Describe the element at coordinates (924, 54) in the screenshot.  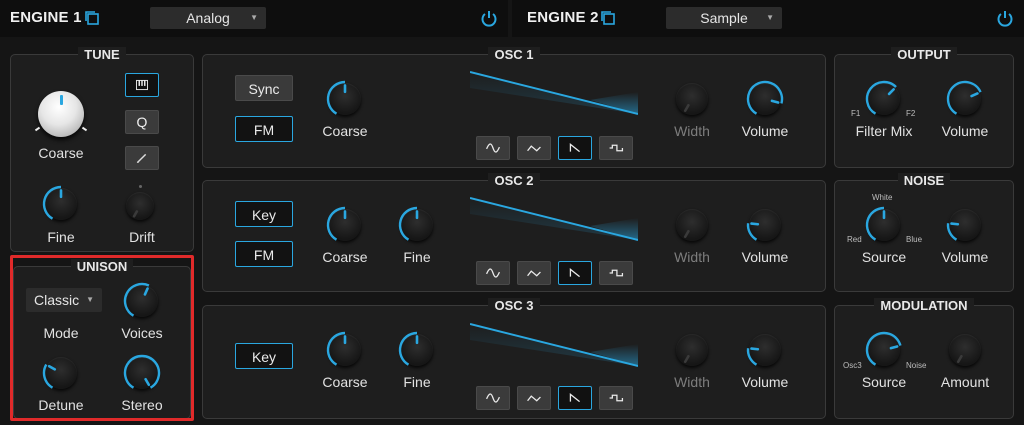
I see `output-title: OUTPUT` at that location.